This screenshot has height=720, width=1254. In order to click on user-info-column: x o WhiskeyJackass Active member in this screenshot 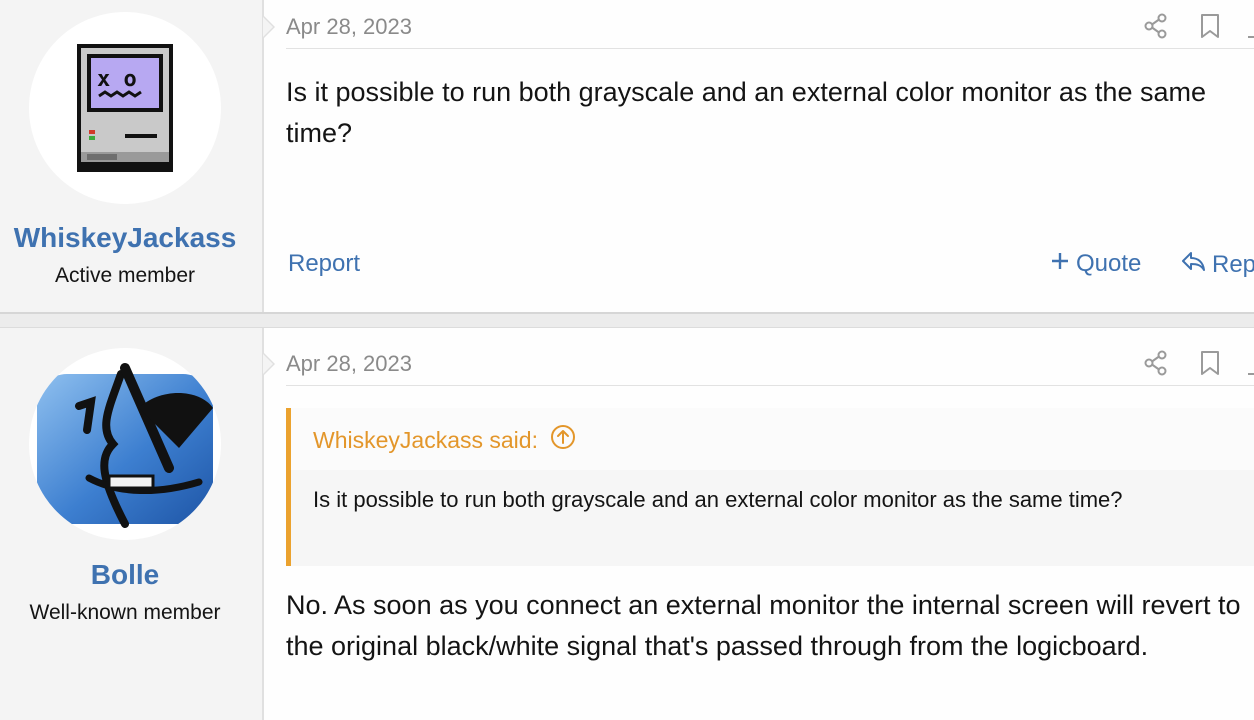, I will do `click(132, 156)`.